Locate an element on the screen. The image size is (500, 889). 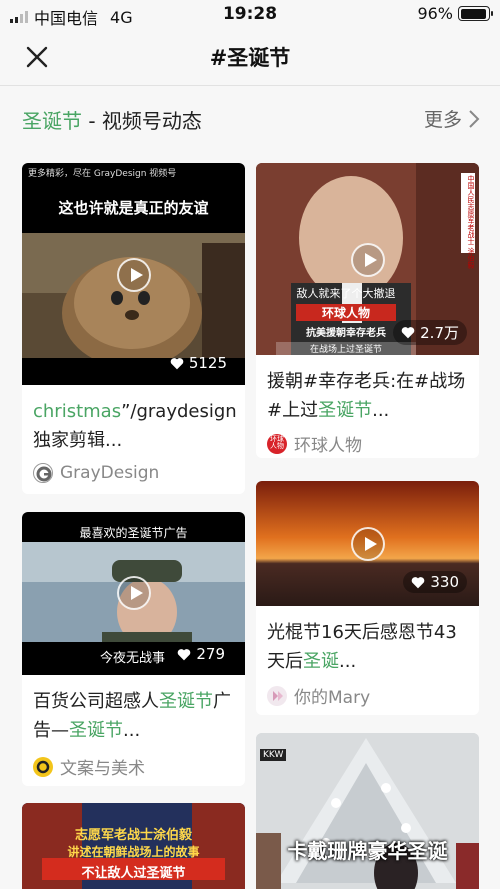
nav-bar: #圣诞节 is located at coordinates (250, 57).